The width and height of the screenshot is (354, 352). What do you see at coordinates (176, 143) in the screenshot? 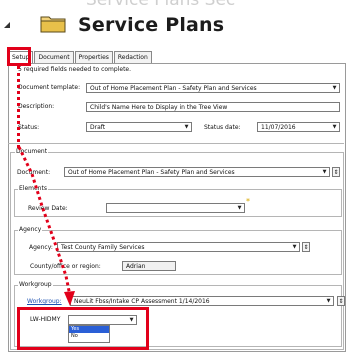
I see `separator` at bounding box center [176, 143].